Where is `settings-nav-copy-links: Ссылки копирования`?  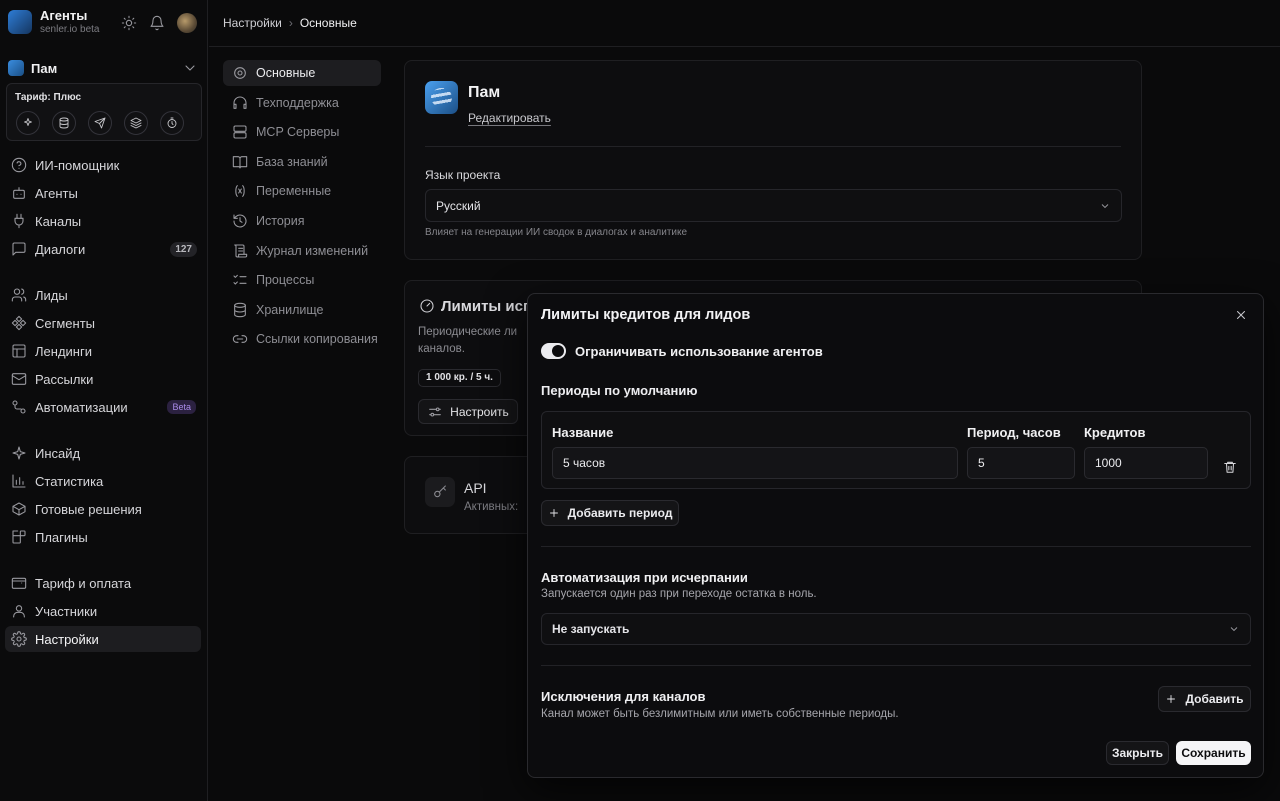 settings-nav-copy-links: Ссылки копирования is located at coordinates (302, 339).